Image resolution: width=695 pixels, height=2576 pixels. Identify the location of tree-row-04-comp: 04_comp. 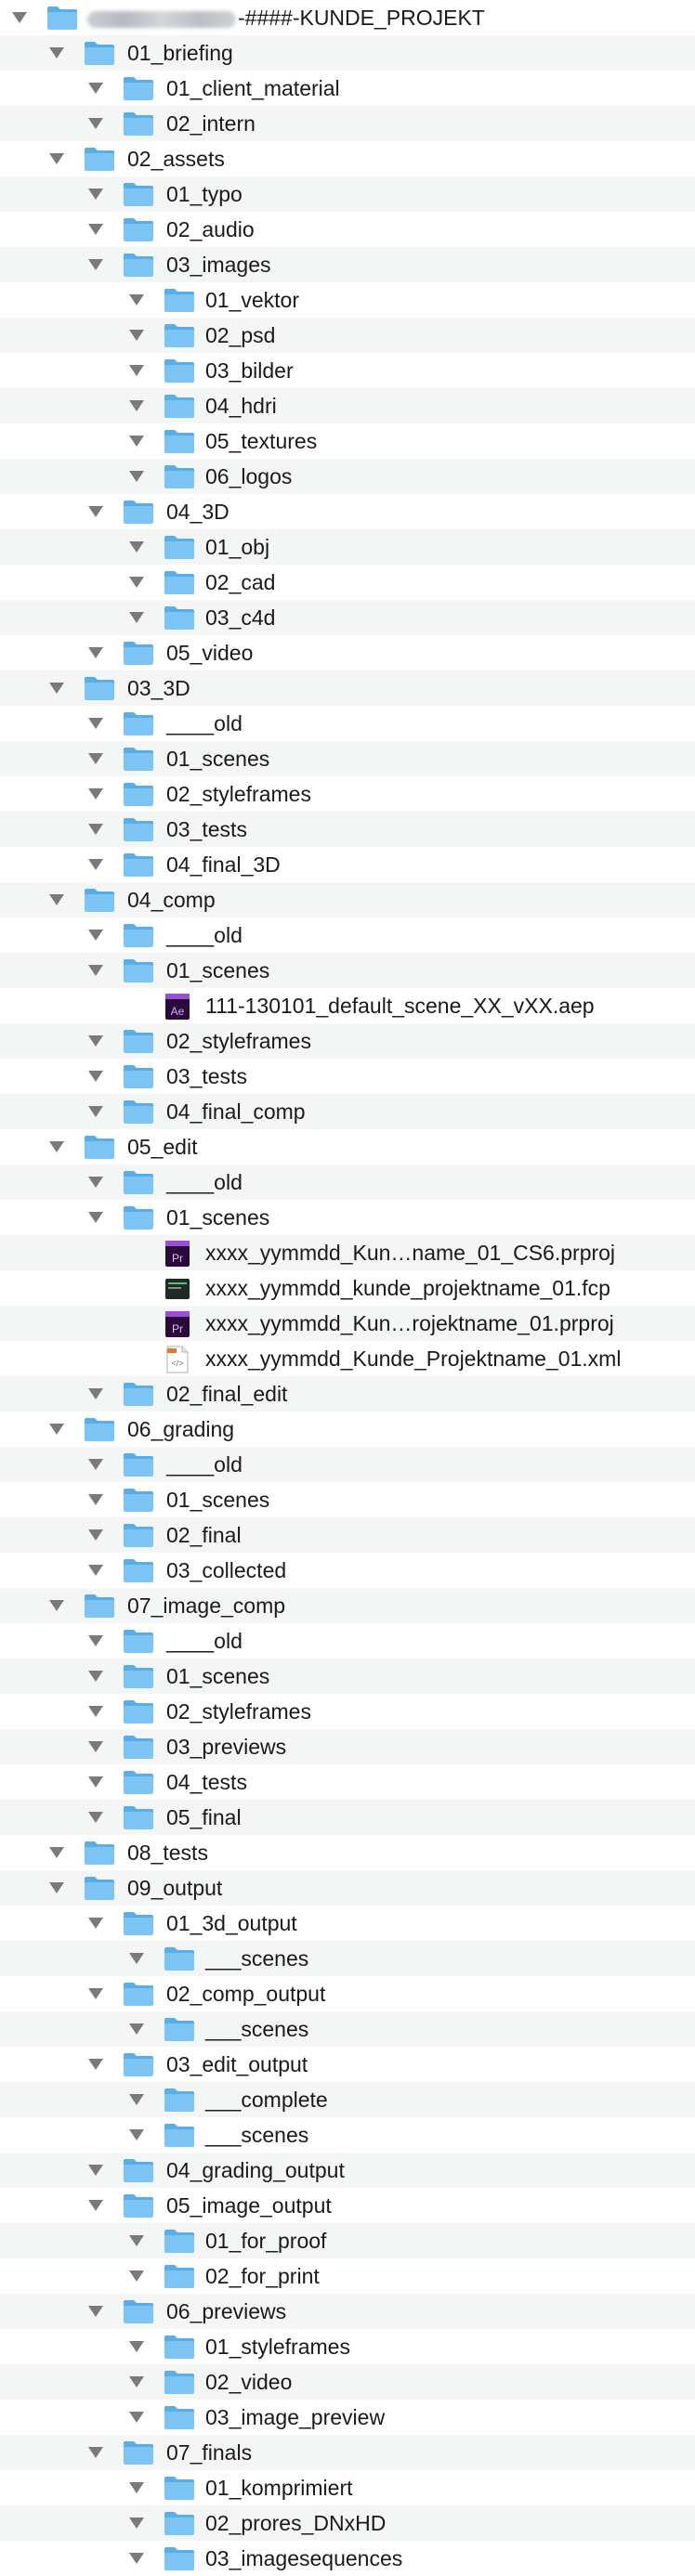
(347, 900).